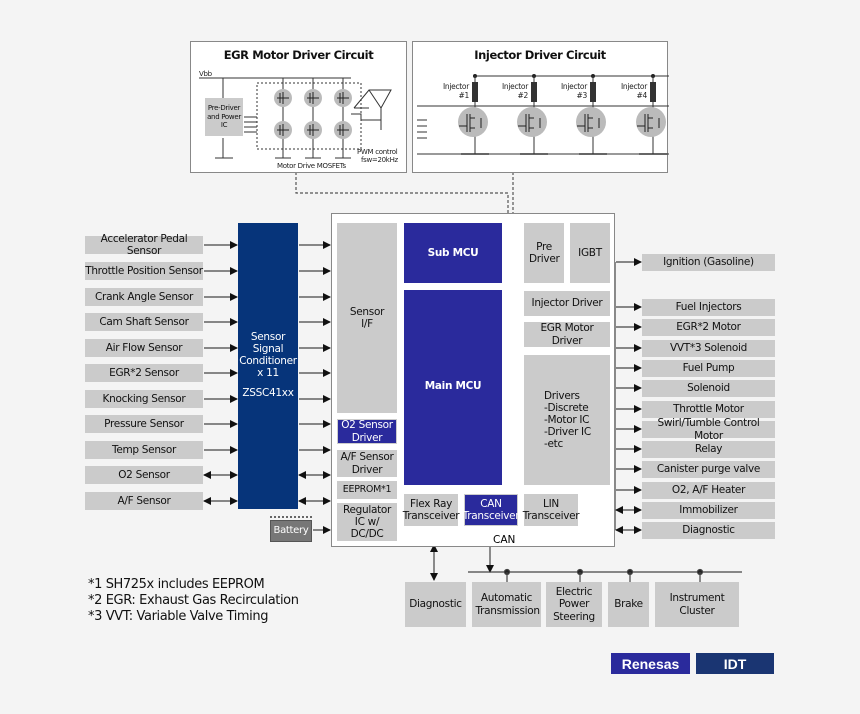 Image resolution: width=860 pixels, height=714 pixels. What do you see at coordinates (574, 604) in the screenshot?
I see `bus-node-electric-power-steering: Electric Power Steering` at bounding box center [574, 604].